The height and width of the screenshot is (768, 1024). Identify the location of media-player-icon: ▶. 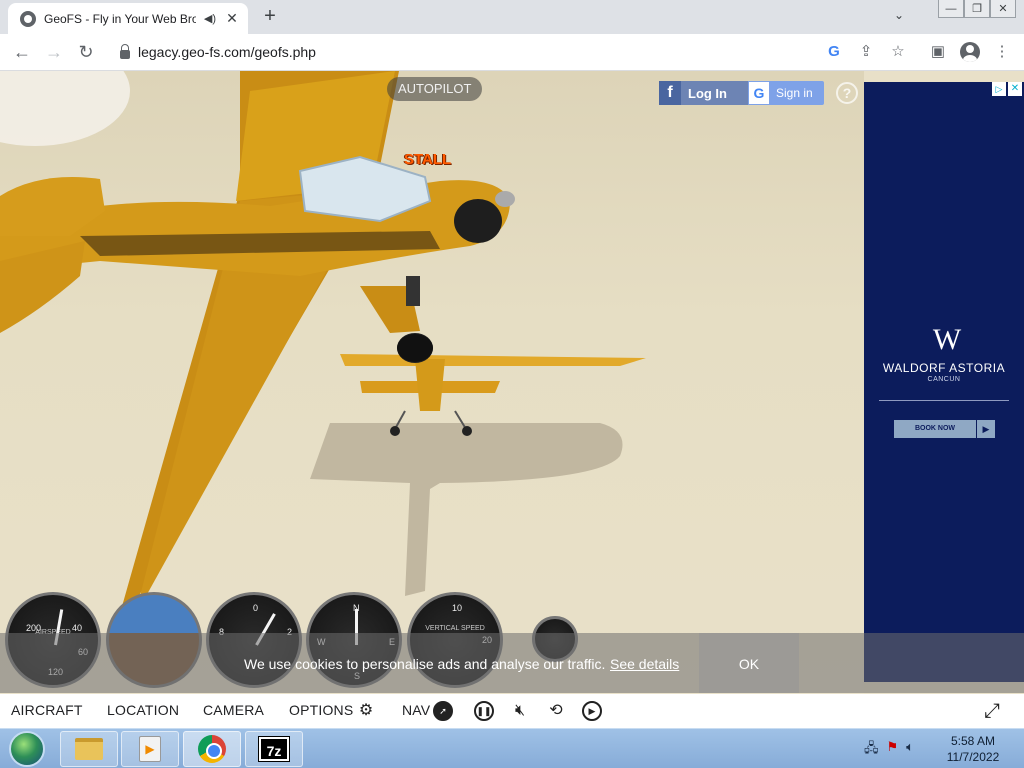
(150, 749).